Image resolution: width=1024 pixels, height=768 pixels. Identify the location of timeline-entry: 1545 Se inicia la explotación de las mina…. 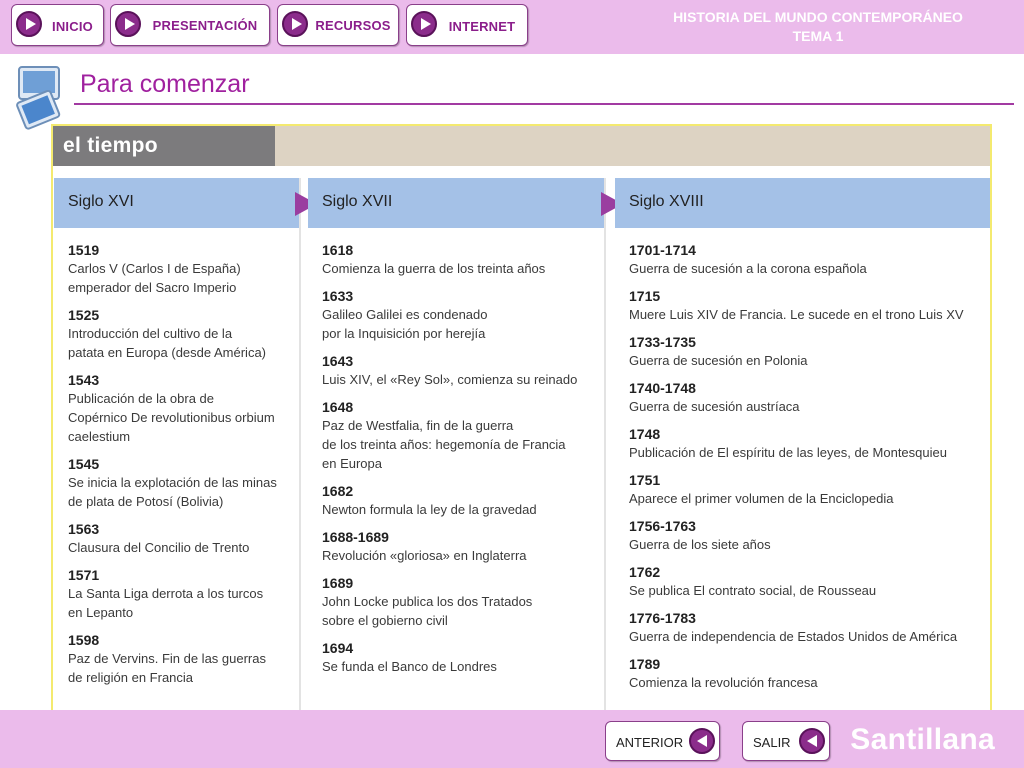
(180, 483).